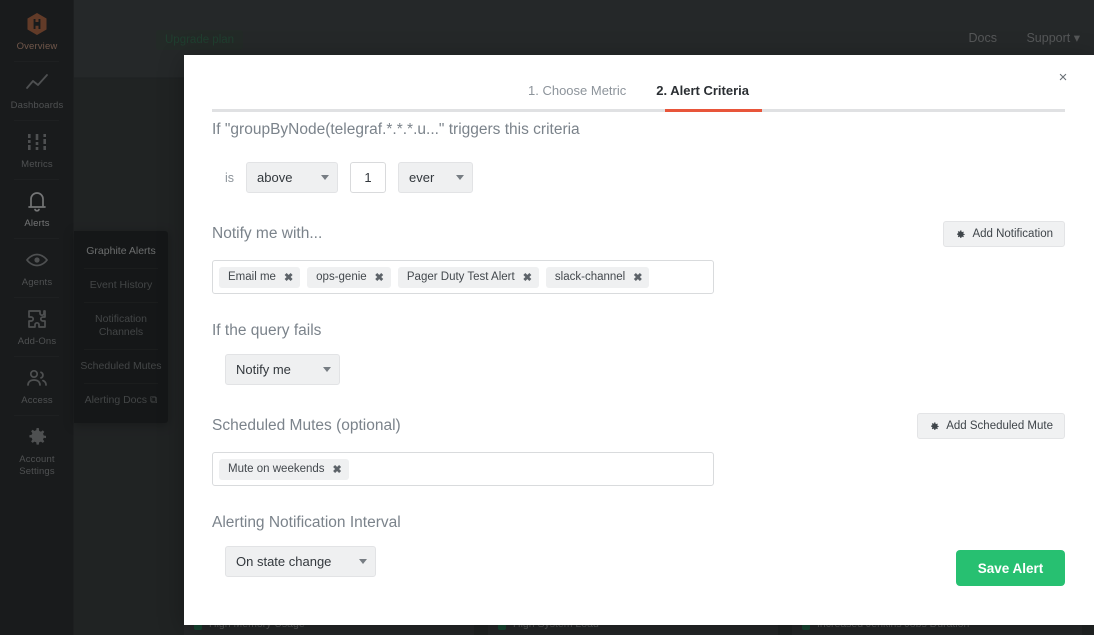  What do you see at coordinates (252, 277) in the screenshot?
I see `chip-label: Email me` at bounding box center [252, 277].